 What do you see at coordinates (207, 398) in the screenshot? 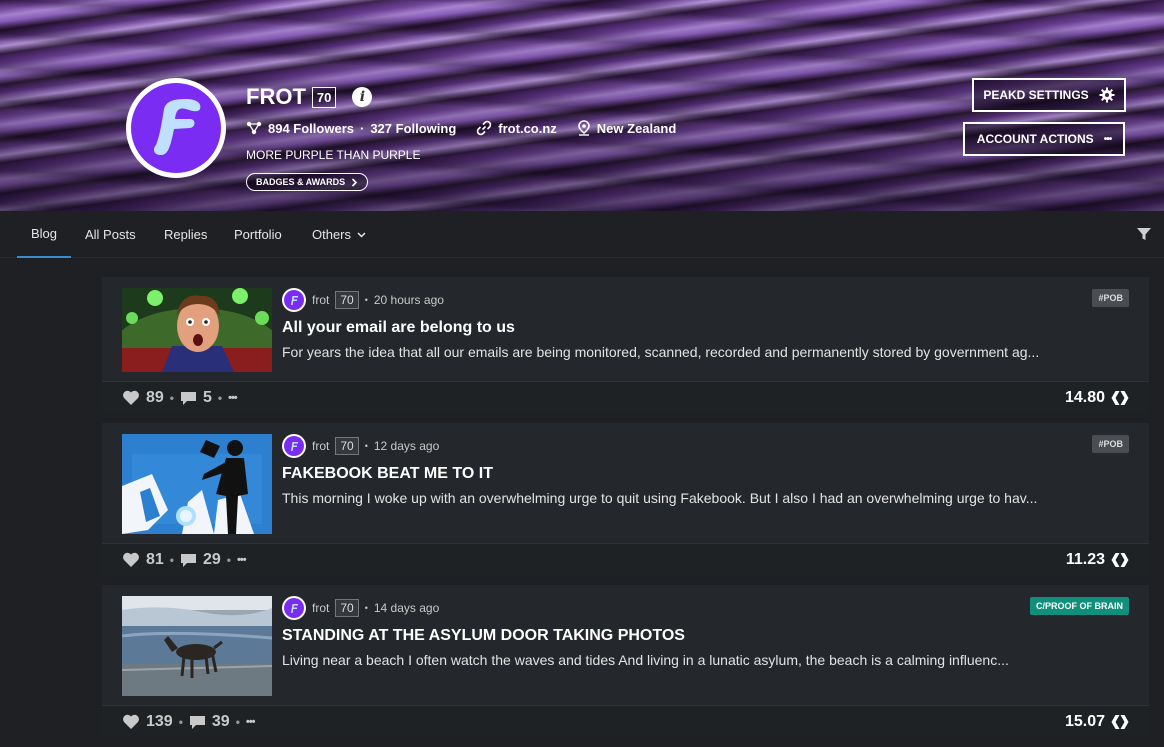
I see `comment-count: 5` at bounding box center [207, 398].